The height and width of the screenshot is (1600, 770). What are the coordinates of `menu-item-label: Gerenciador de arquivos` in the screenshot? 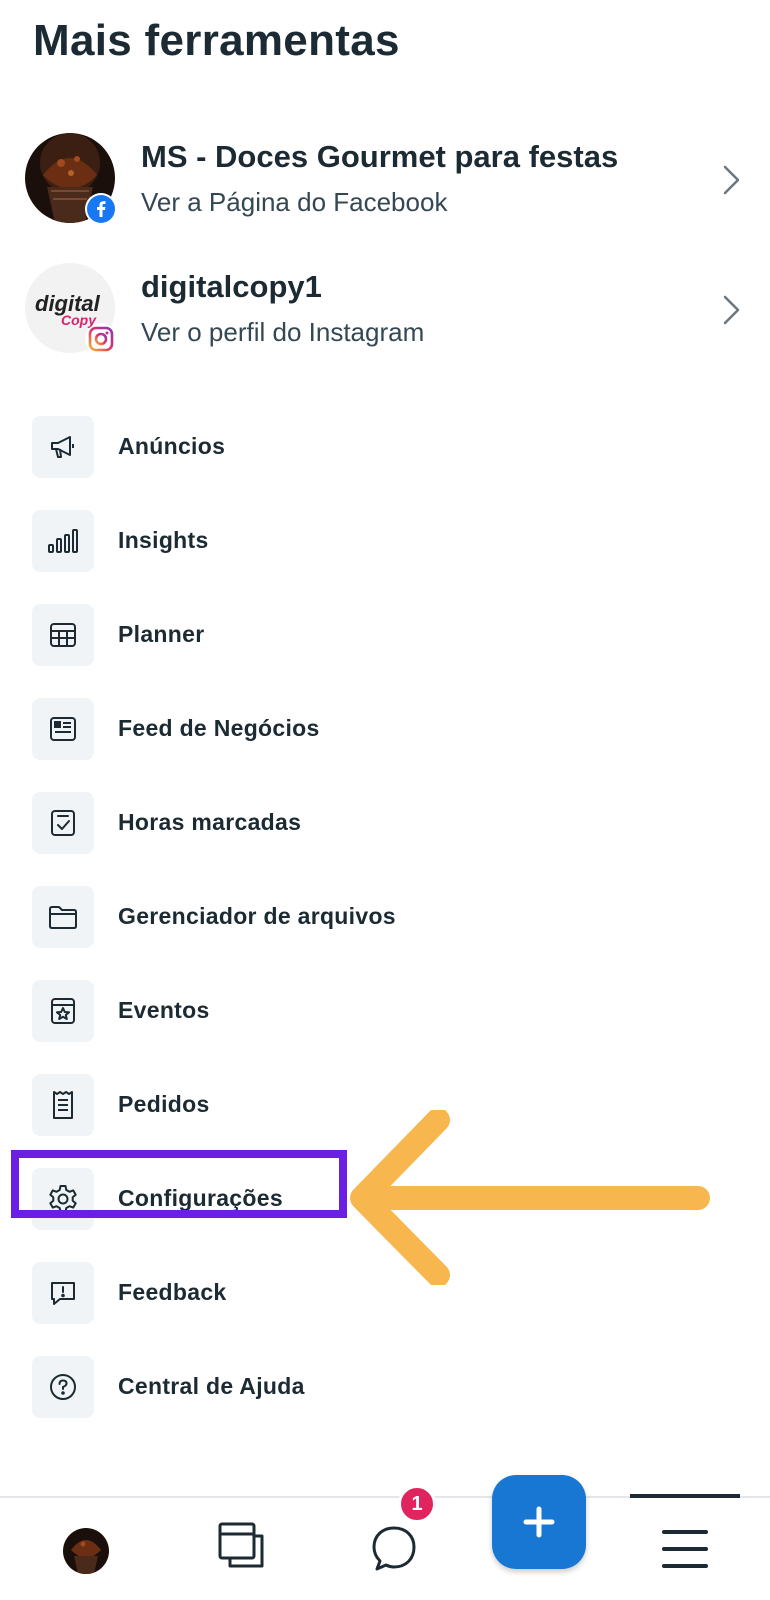 It's located at (257, 916).